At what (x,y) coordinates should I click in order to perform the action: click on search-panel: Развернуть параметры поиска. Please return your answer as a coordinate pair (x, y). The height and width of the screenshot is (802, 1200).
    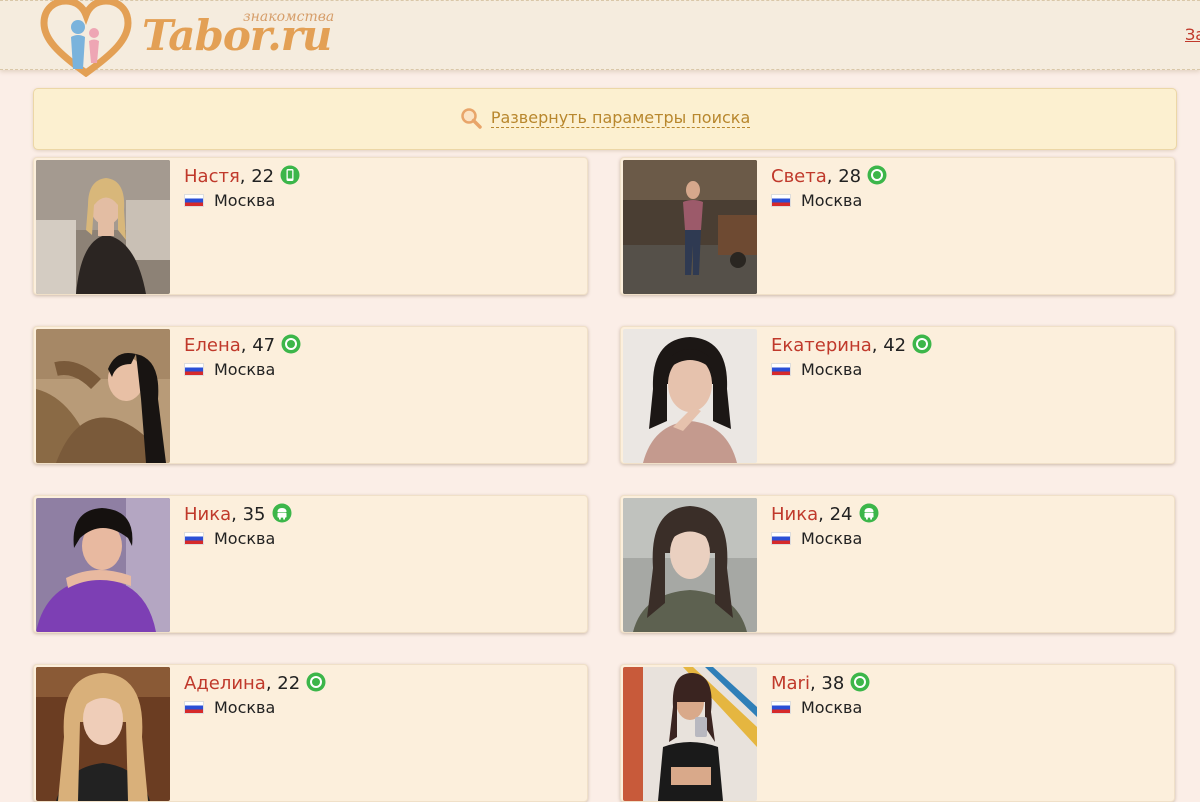
    Looking at the image, I should click on (605, 119).